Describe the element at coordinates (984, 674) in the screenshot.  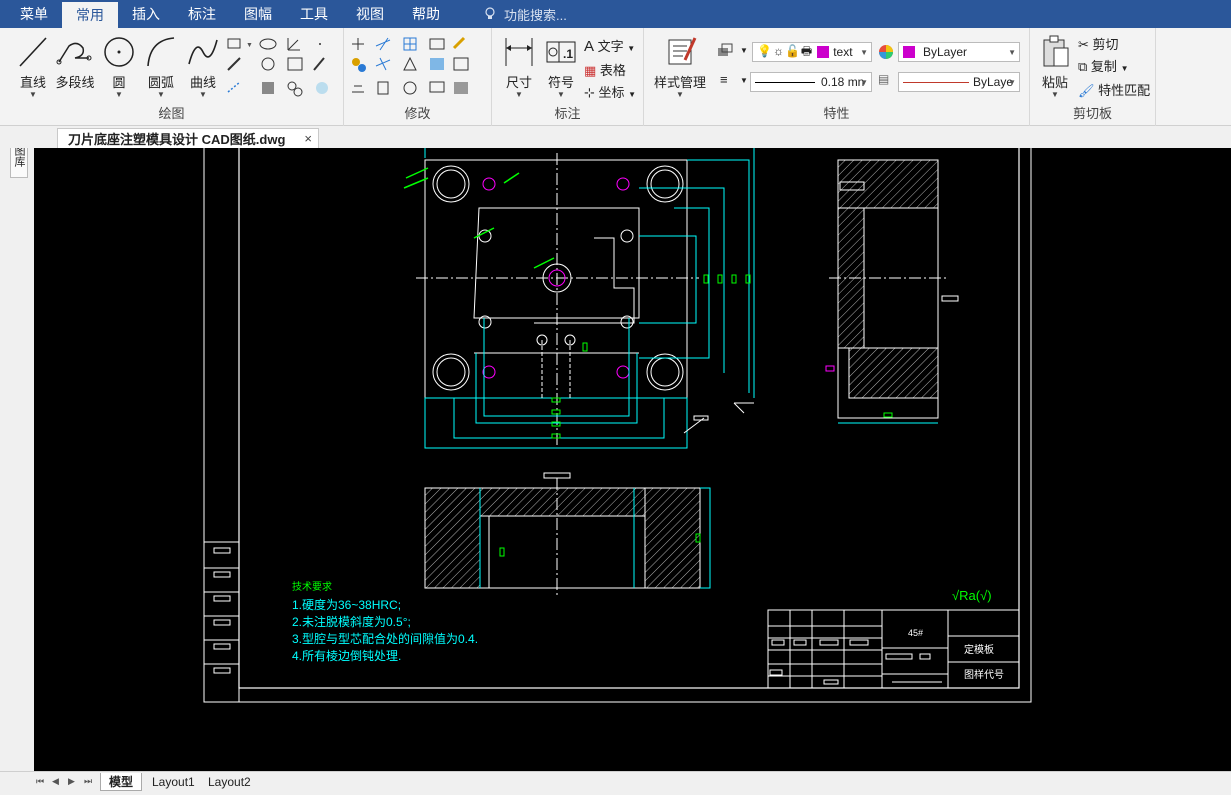
I see `title-block-drawing-no: 图样代号` at that location.